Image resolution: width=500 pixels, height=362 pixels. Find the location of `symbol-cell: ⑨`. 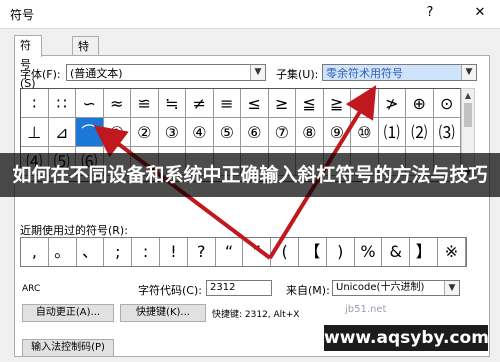

symbol-cell: ⑨ is located at coordinates (337, 132).